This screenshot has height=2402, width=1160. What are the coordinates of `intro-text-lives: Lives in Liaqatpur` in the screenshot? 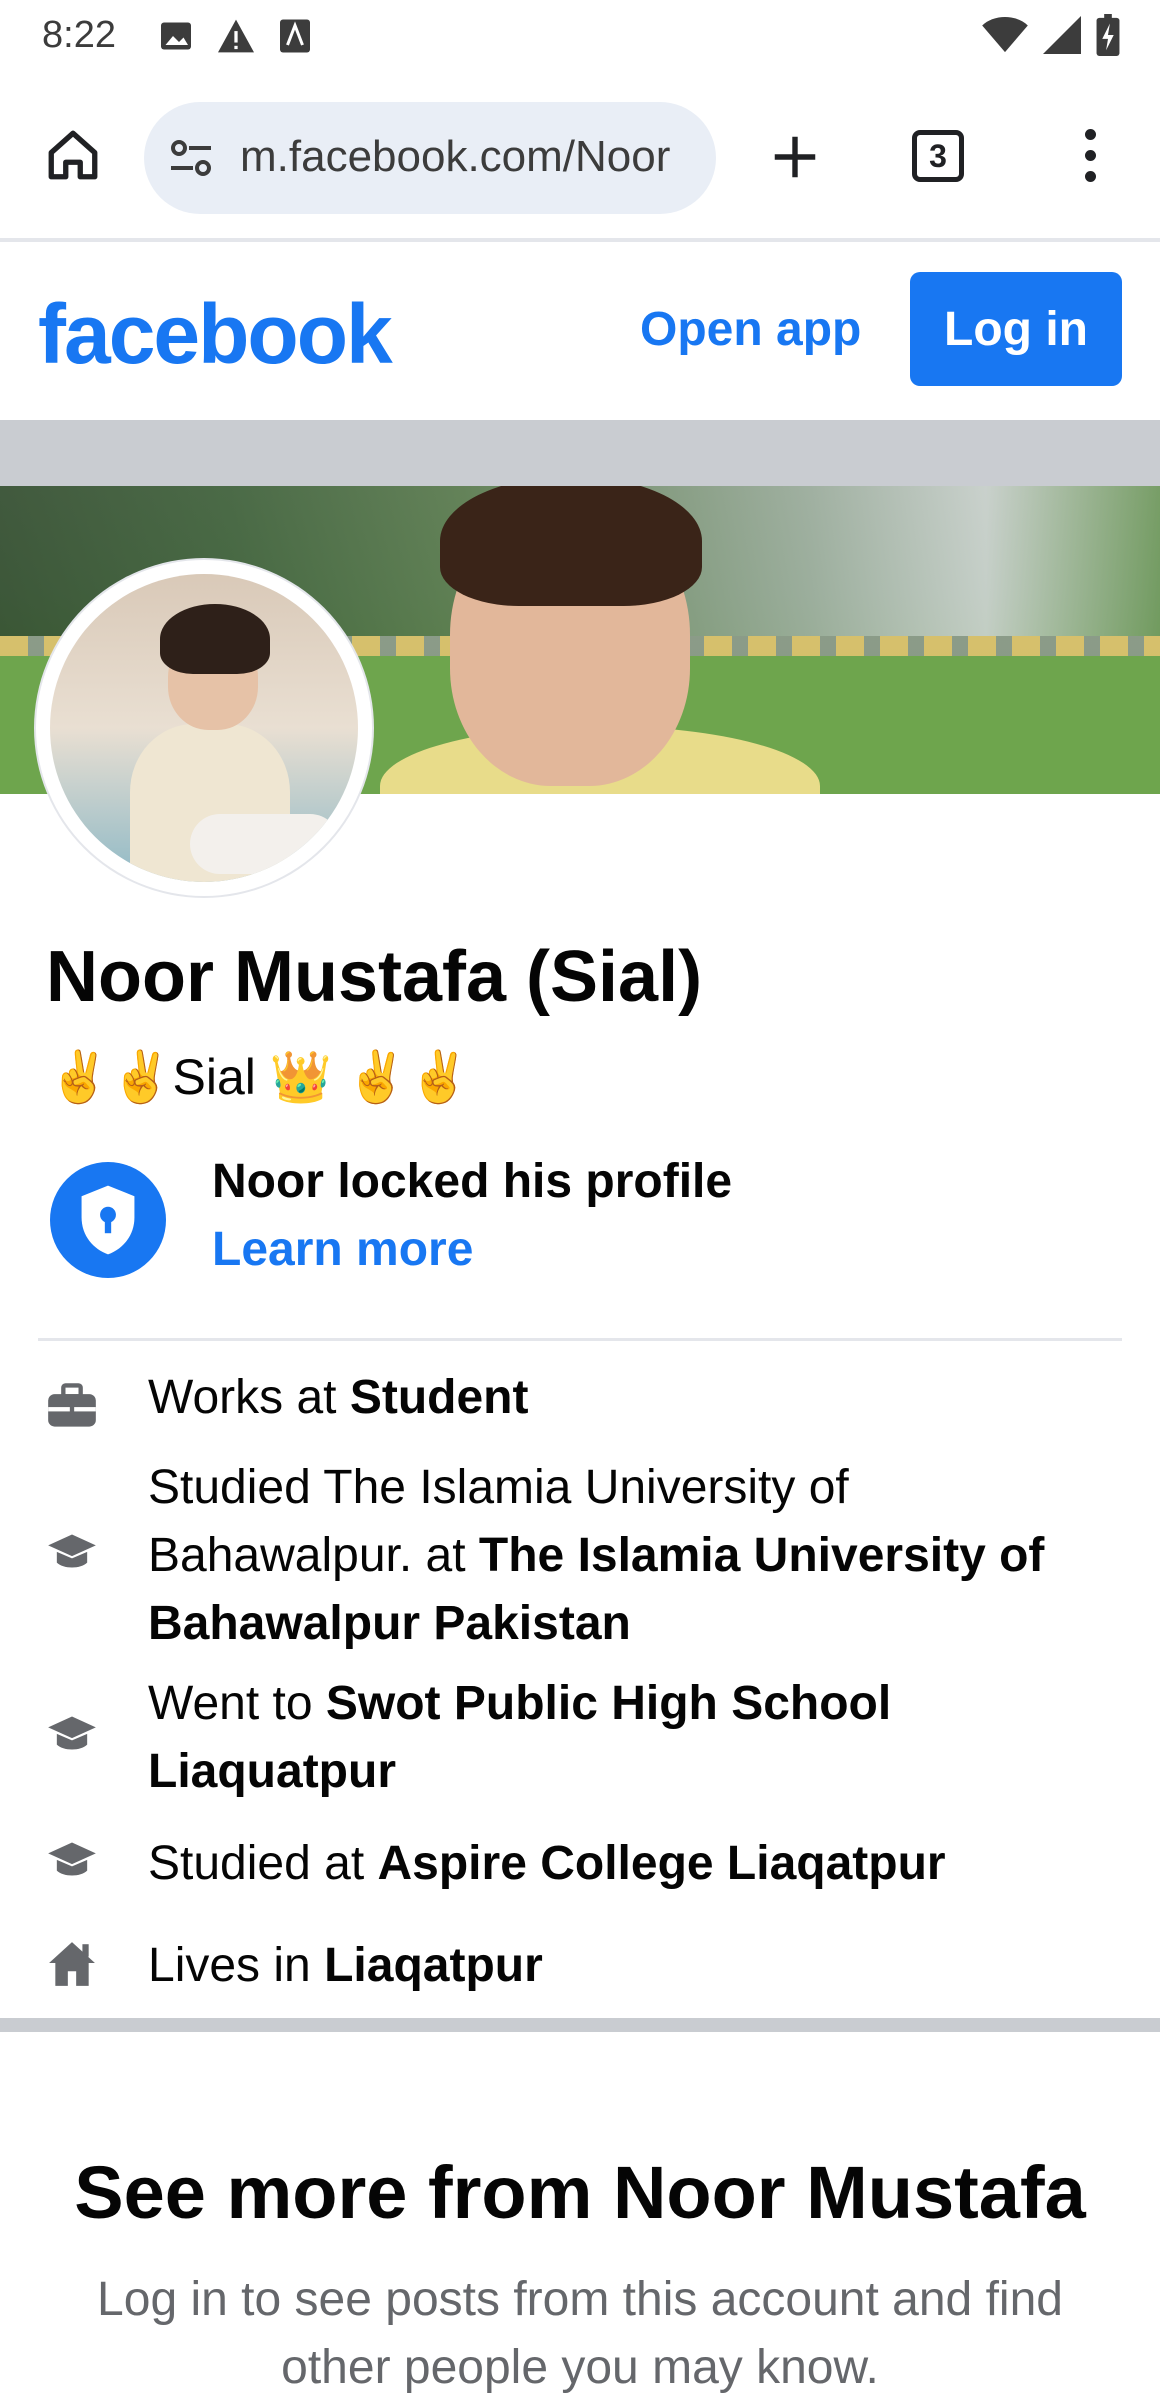 It's located at (628, 1966).